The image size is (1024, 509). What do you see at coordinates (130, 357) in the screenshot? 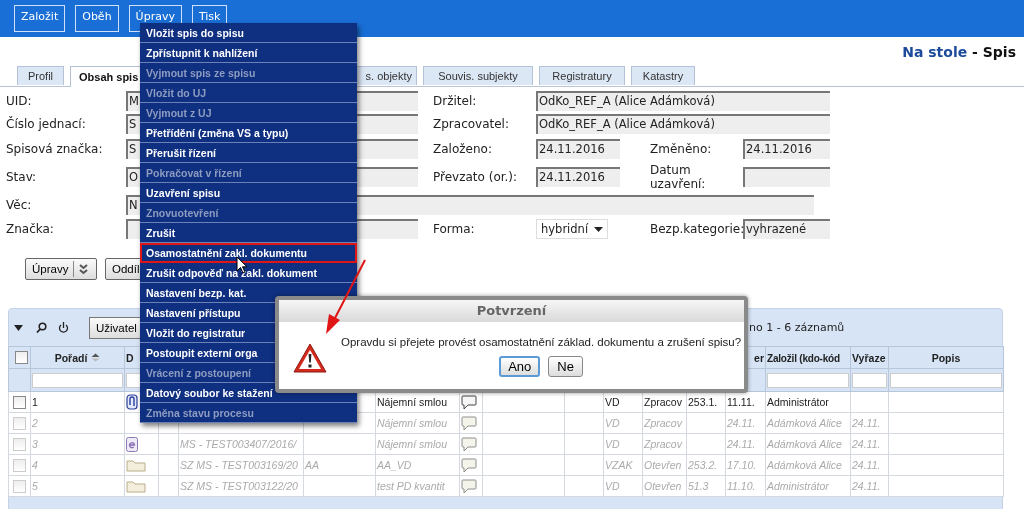
I see `column-header: D` at bounding box center [130, 357].